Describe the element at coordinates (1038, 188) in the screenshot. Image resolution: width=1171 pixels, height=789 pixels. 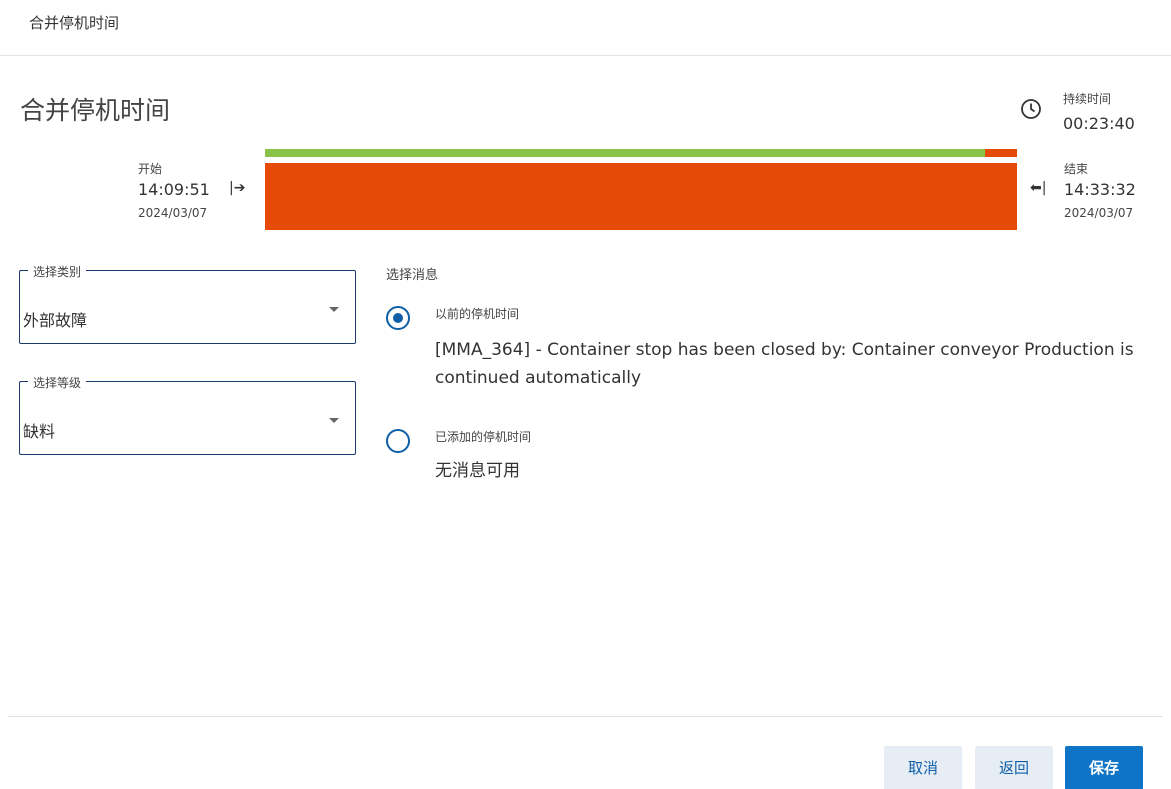
I see `arrow-left-icon: ⬅|` at that location.